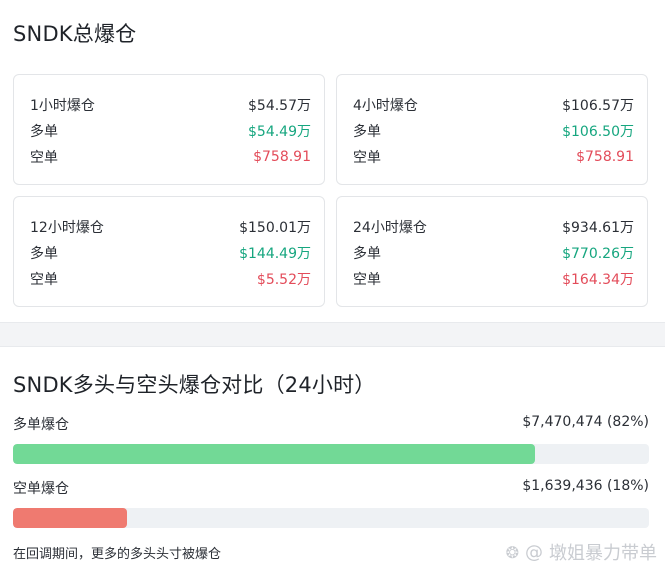 This screenshot has height=579, width=665. I want to click on card-total: $106.57万, so click(598, 106).